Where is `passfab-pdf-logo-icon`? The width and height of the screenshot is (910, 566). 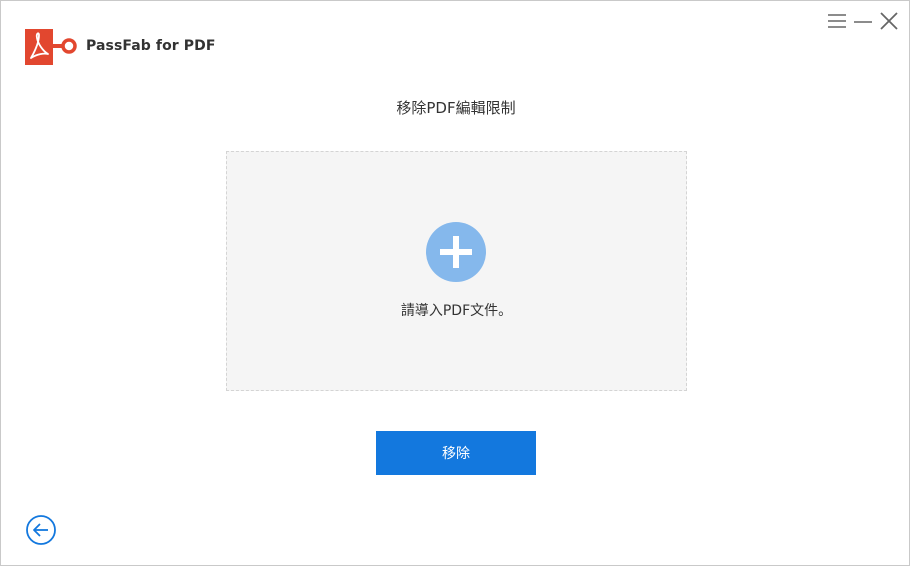
passfab-pdf-logo-icon is located at coordinates (51, 47).